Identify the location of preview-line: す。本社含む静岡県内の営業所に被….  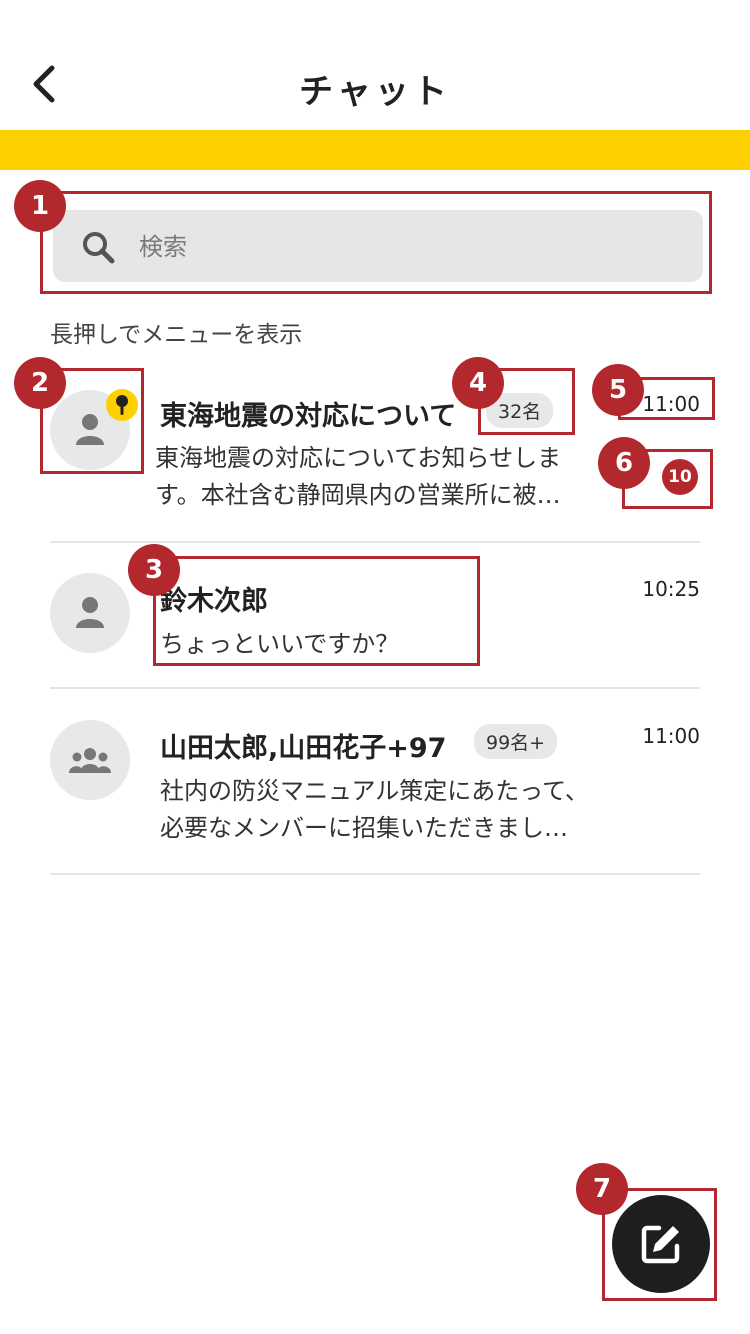
(358, 495).